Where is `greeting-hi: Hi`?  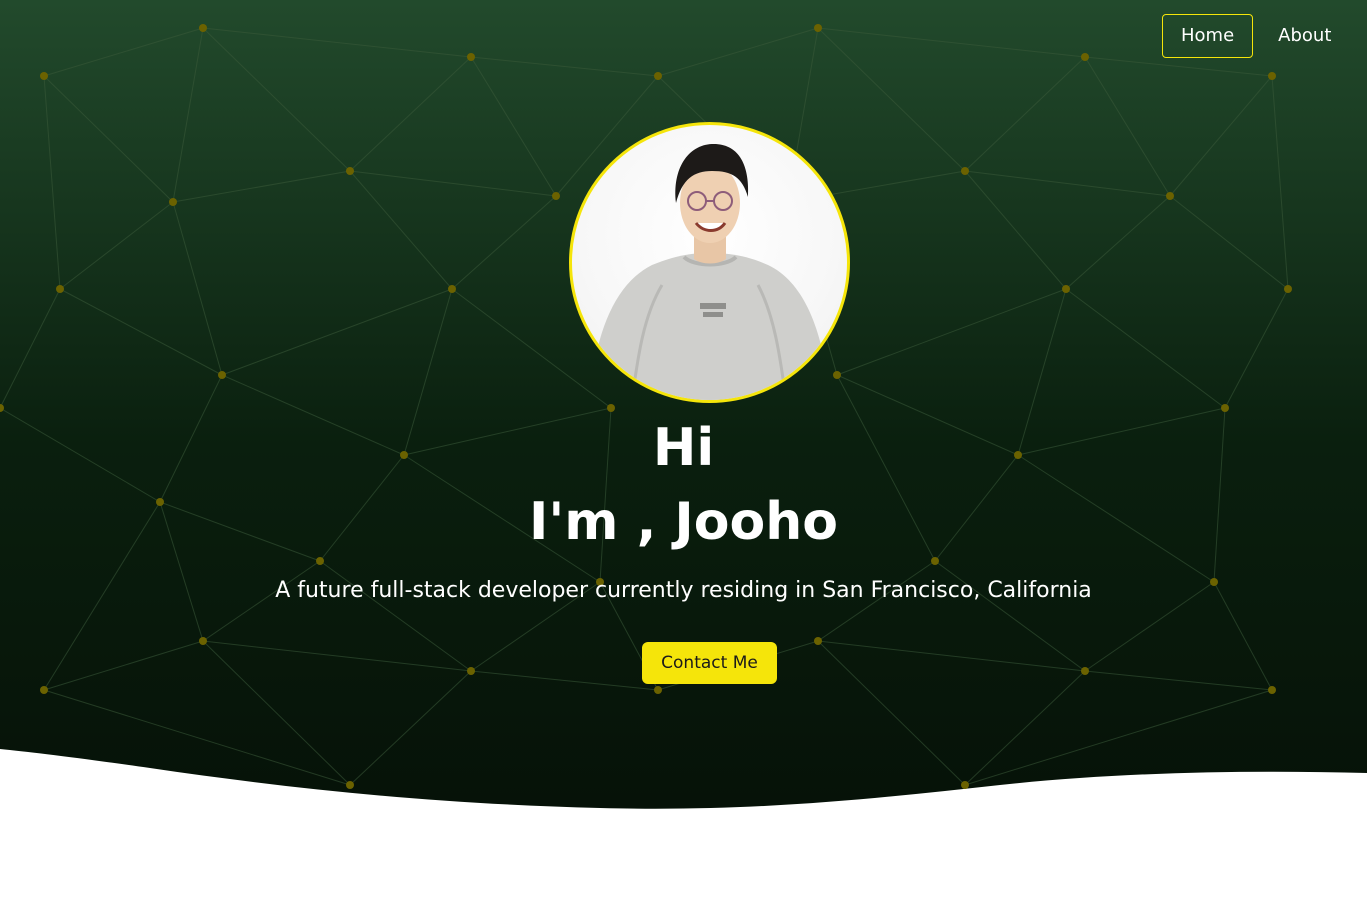 greeting-hi: Hi is located at coordinates (683, 448).